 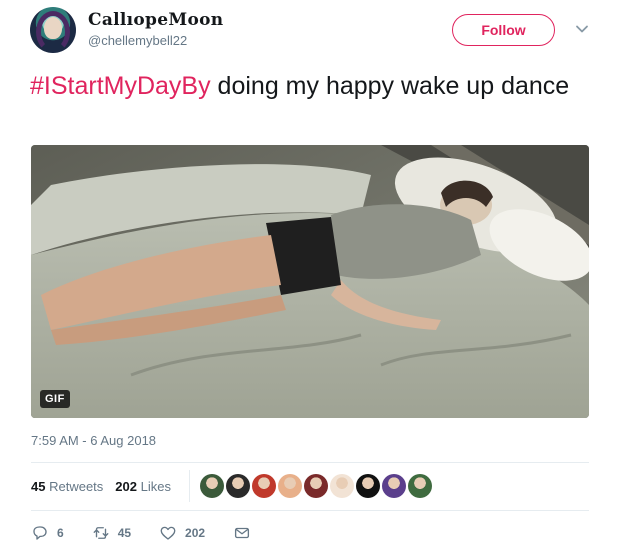 What do you see at coordinates (120, 86) in the screenshot?
I see `hashtag-link: #IStartMyDayBy` at bounding box center [120, 86].